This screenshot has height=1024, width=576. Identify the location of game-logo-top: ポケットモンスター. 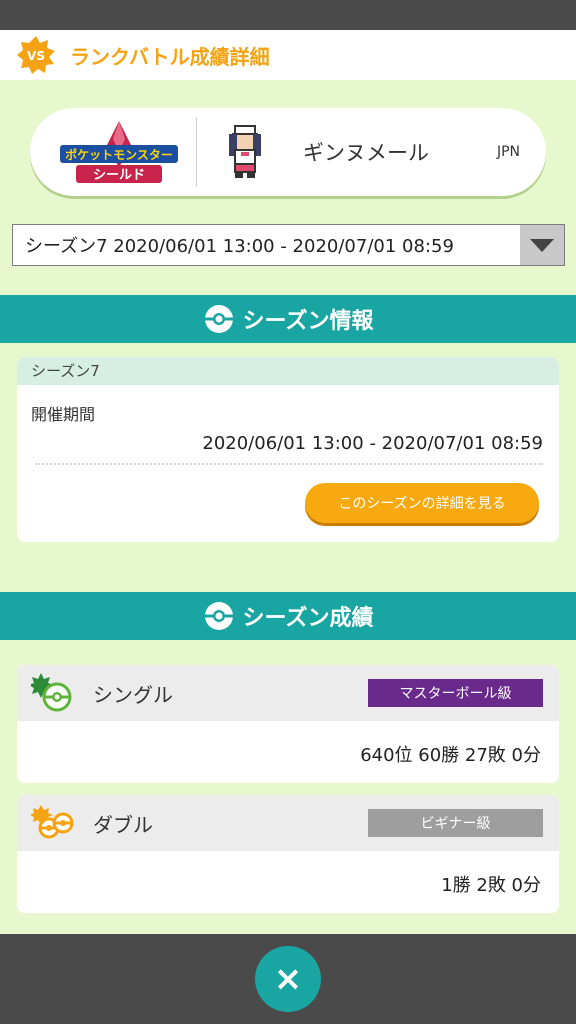
(119, 154).